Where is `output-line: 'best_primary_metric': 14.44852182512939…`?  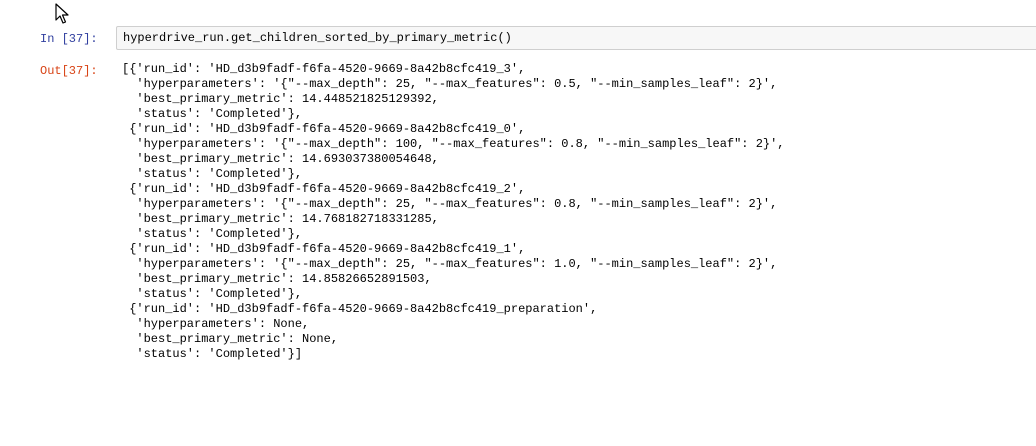 output-line: 'best_primary_metric': 14.44852182512939… is located at coordinates (280, 99).